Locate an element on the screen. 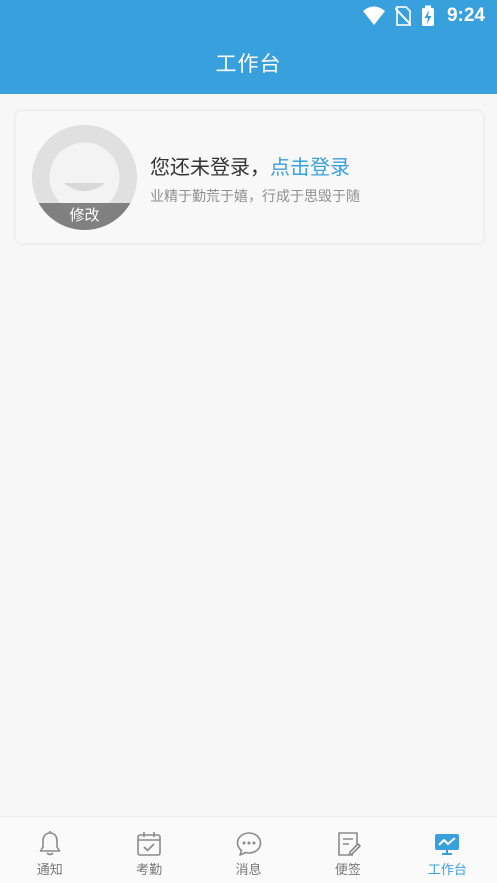  motto-text: 业精于勤荒于嬉，行成于思毁于随 is located at coordinates (255, 197).